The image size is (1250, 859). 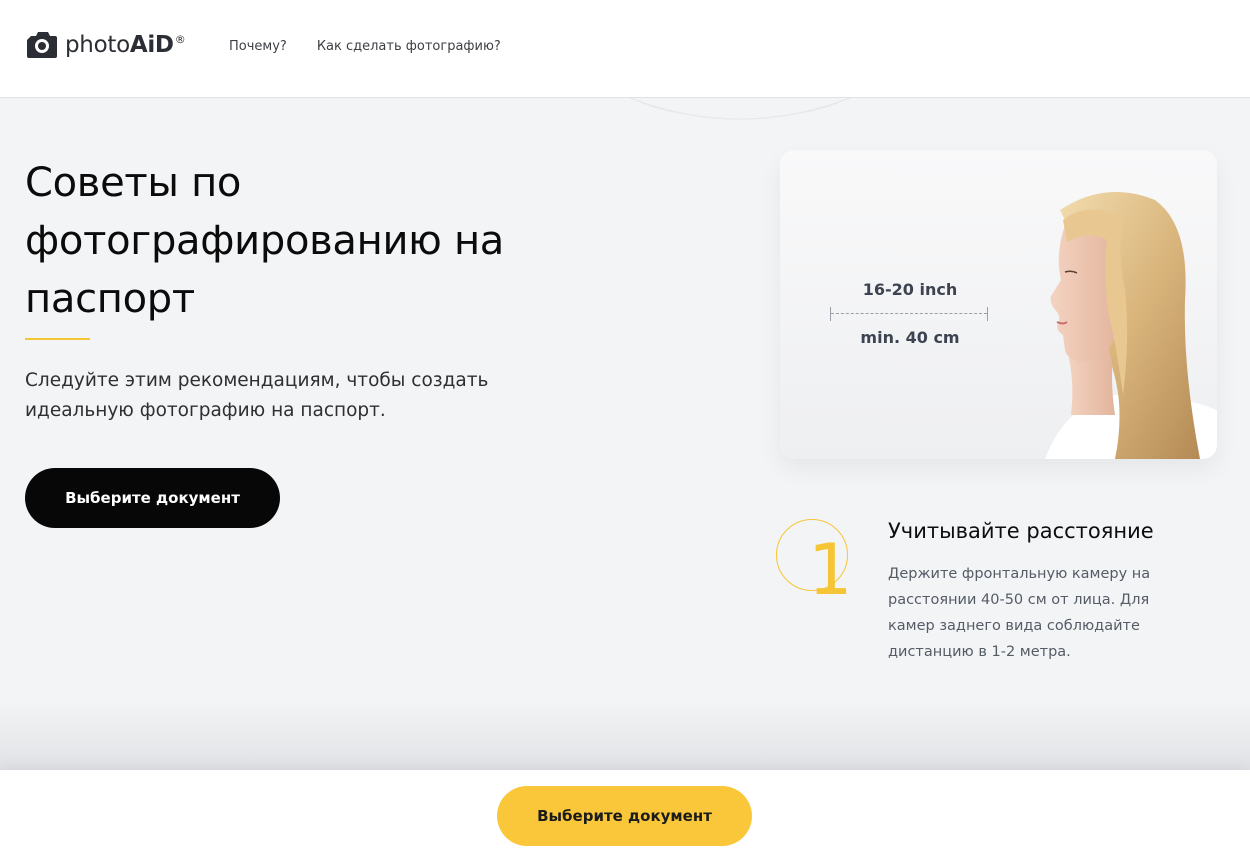 What do you see at coordinates (409, 46) in the screenshot?
I see `nav-link-how-to: Как сделать фотографию?` at bounding box center [409, 46].